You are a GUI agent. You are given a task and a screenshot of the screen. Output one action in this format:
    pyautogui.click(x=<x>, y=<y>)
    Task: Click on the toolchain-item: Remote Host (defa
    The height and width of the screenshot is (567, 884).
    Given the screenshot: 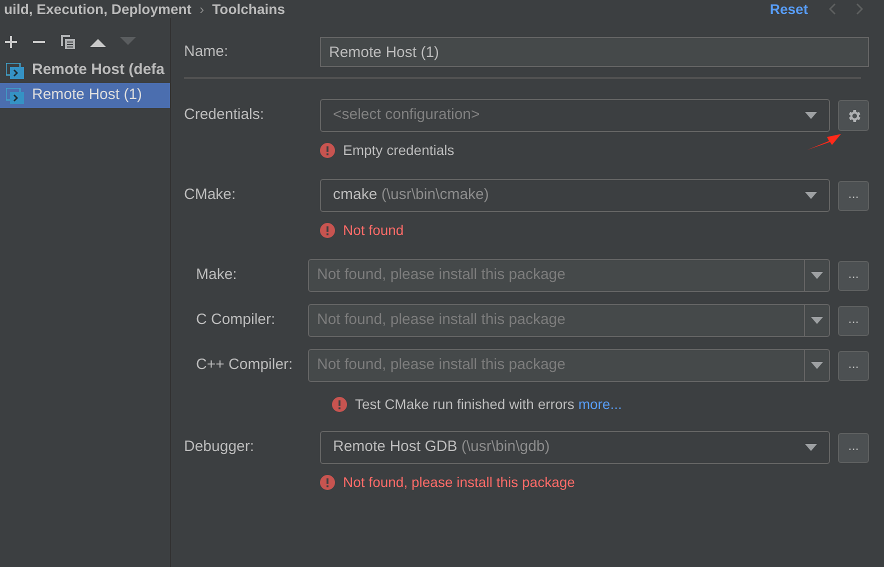 What is the action you would take?
    pyautogui.click(x=85, y=70)
    